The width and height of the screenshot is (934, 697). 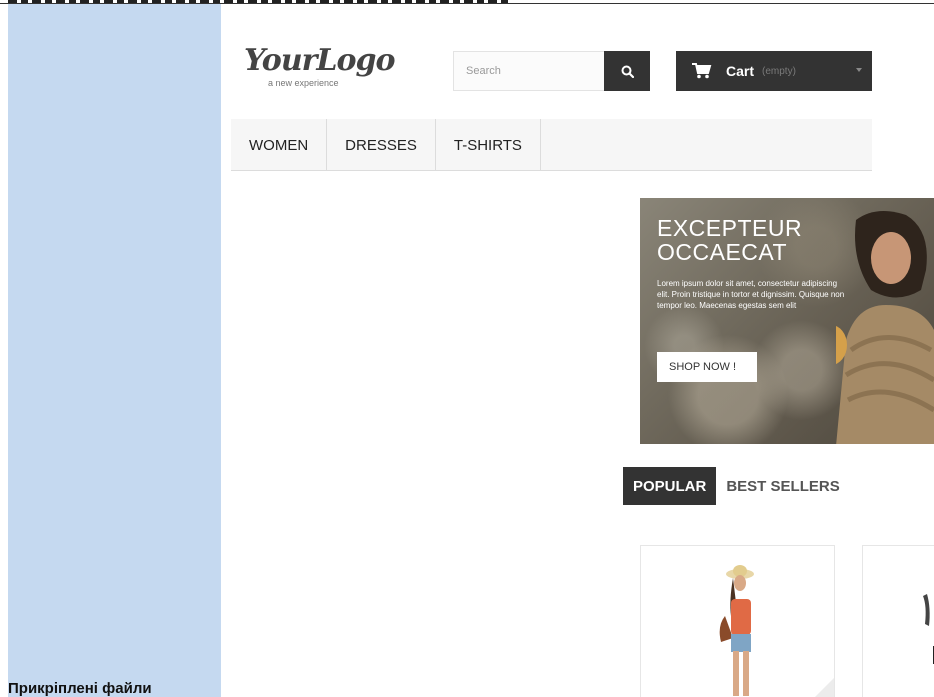 I want to click on tab-best-sellers: BEST SELLERS, so click(x=782, y=486).